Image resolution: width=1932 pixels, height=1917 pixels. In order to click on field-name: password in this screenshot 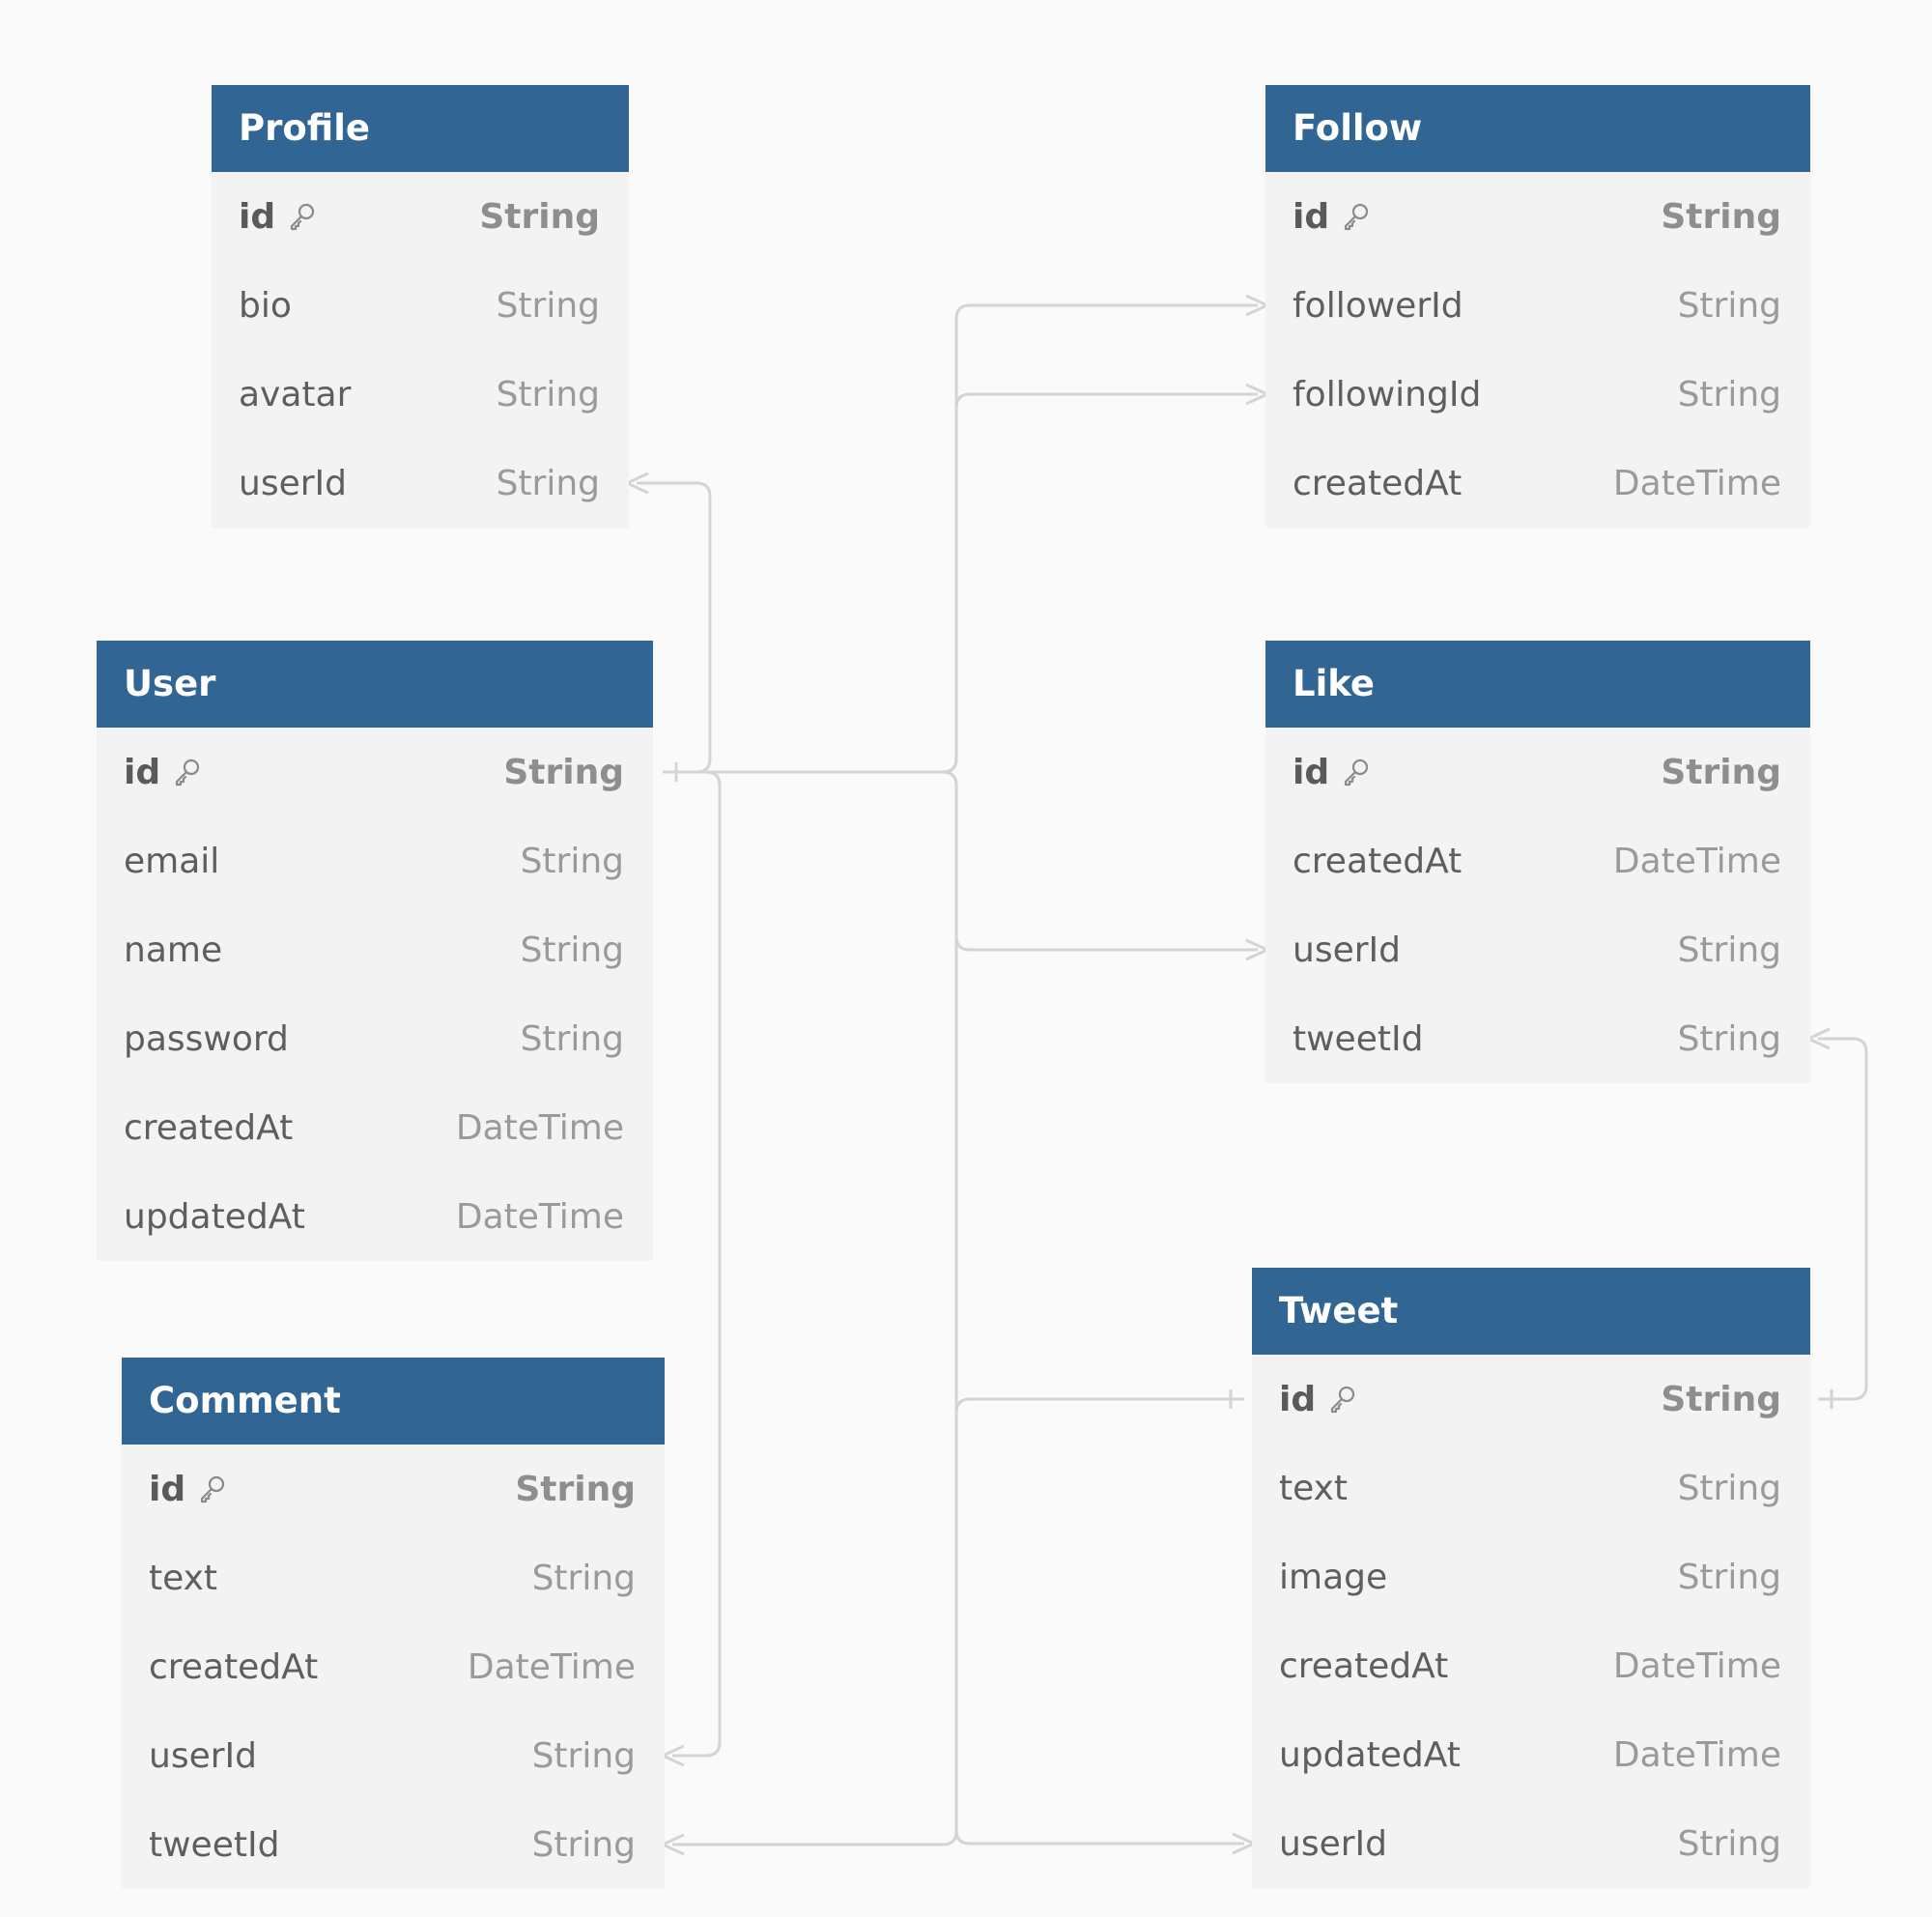, I will do `click(206, 1038)`.